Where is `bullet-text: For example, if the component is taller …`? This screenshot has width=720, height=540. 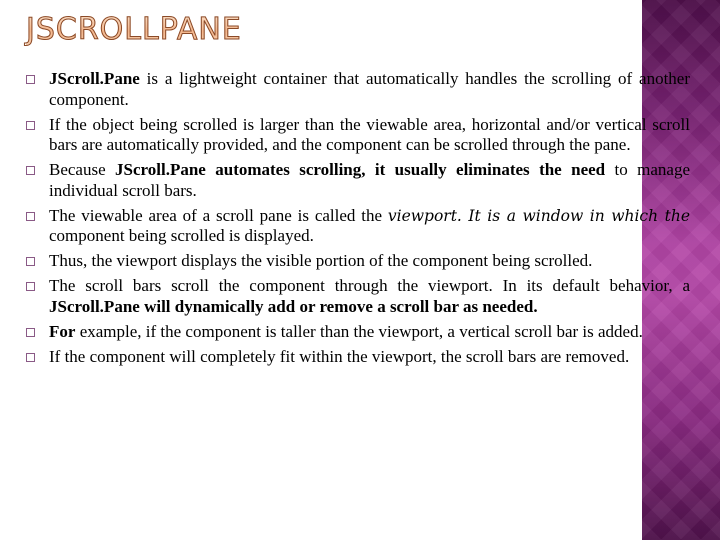
bullet-text: For example, if the component is taller … is located at coordinates (369, 332).